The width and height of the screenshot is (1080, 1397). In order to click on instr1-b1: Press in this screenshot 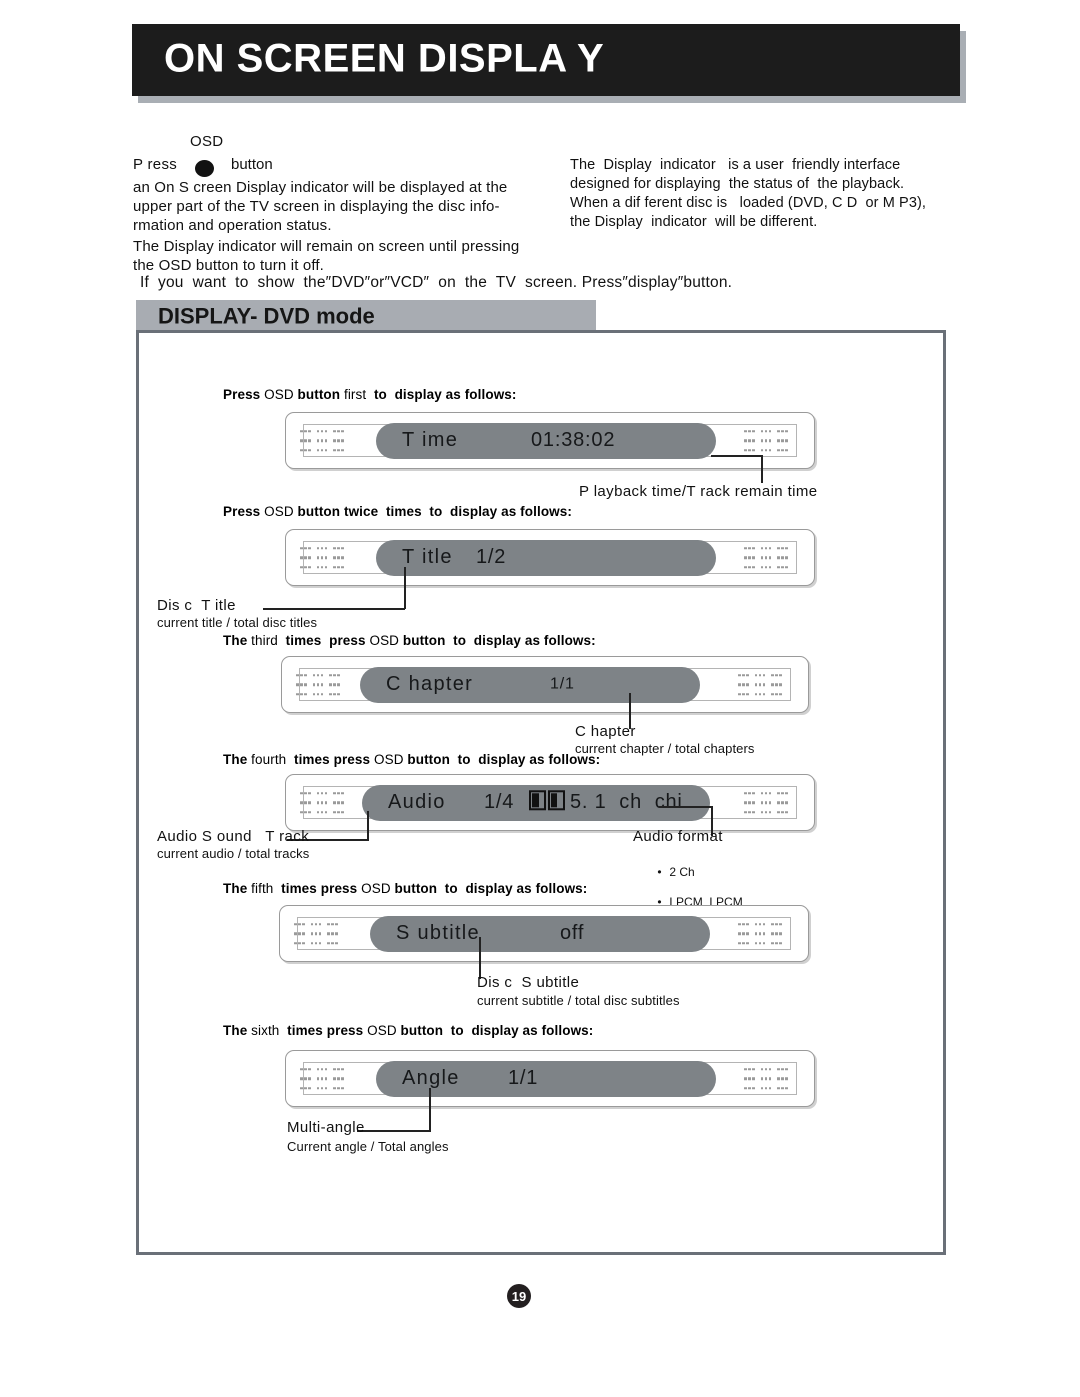, I will do `click(244, 394)`.